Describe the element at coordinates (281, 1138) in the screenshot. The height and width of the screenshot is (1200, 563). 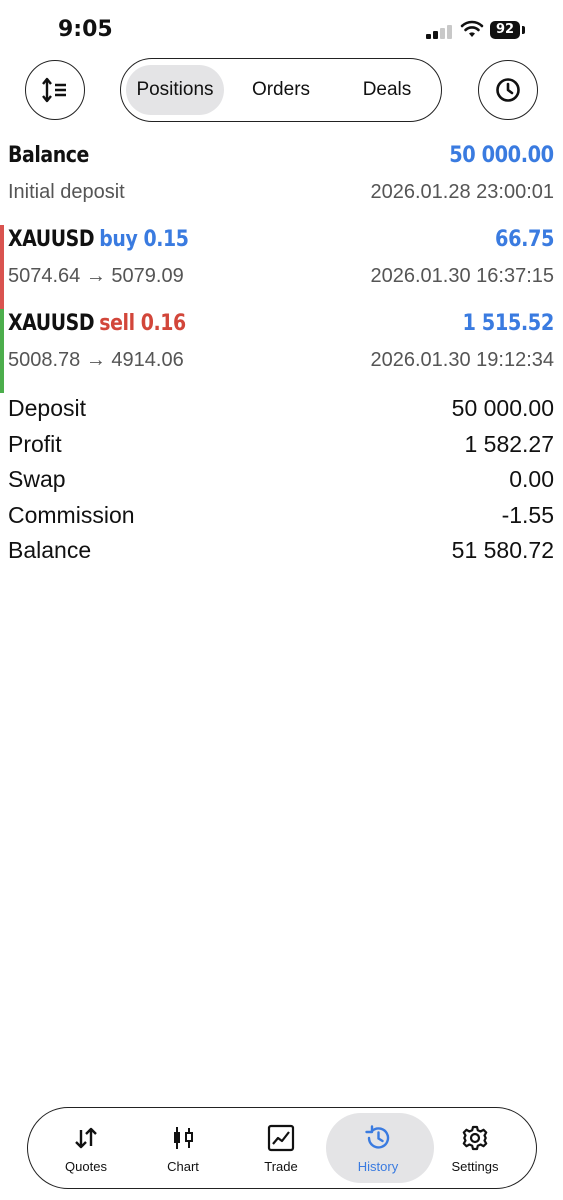
I see `trade-chart-icon` at that location.